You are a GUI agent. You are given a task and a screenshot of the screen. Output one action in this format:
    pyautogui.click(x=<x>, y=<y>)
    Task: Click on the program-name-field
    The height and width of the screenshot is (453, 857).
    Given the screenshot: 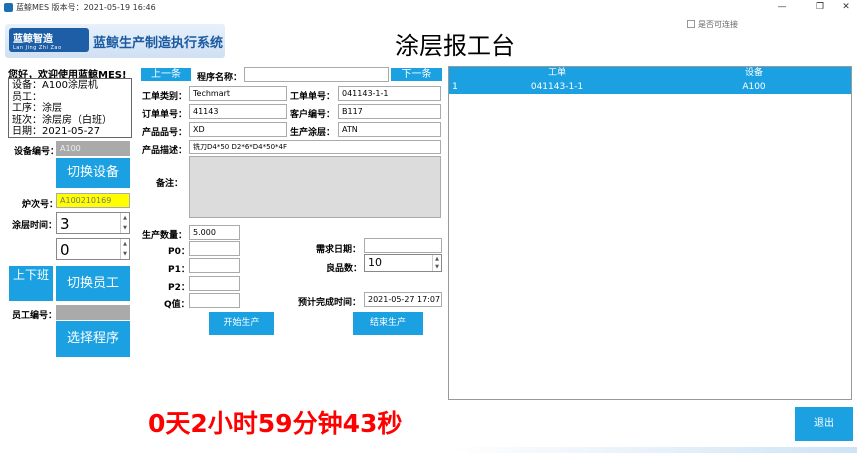 What is the action you would take?
    pyautogui.click(x=316, y=74)
    